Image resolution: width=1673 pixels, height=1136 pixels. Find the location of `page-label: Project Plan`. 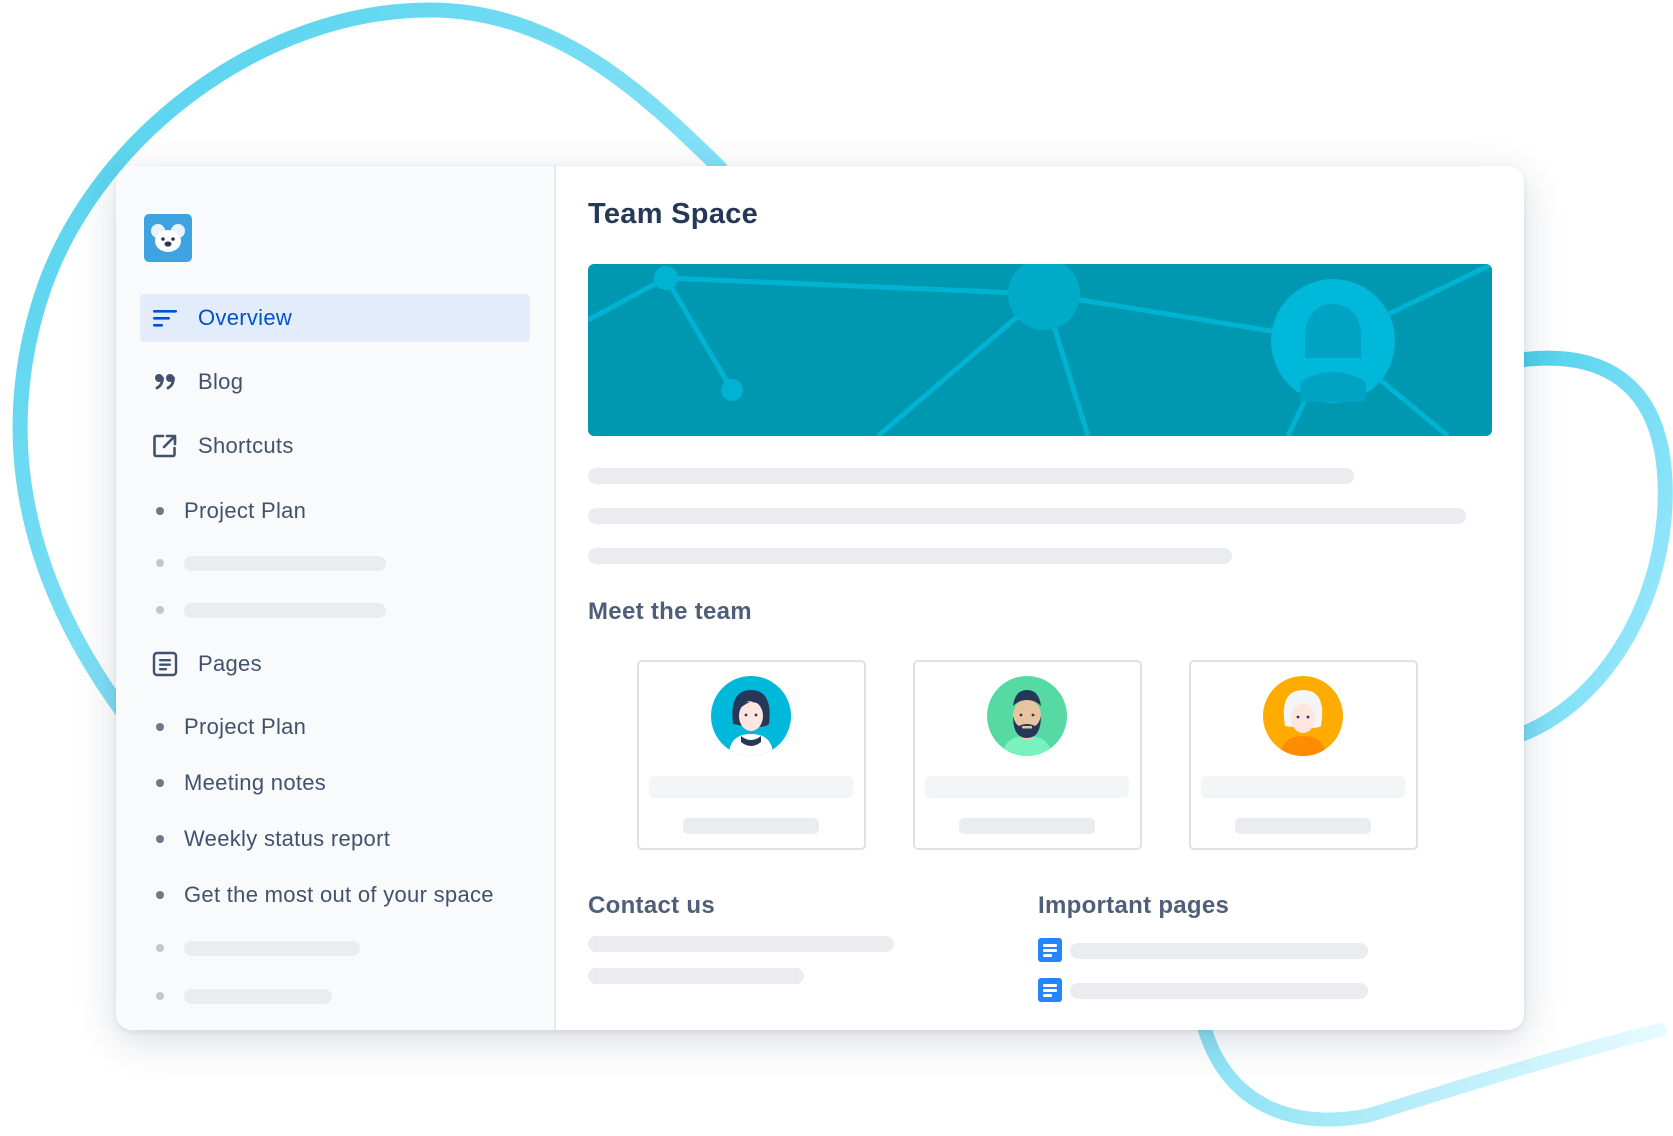

page-label: Project Plan is located at coordinates (245, 726).